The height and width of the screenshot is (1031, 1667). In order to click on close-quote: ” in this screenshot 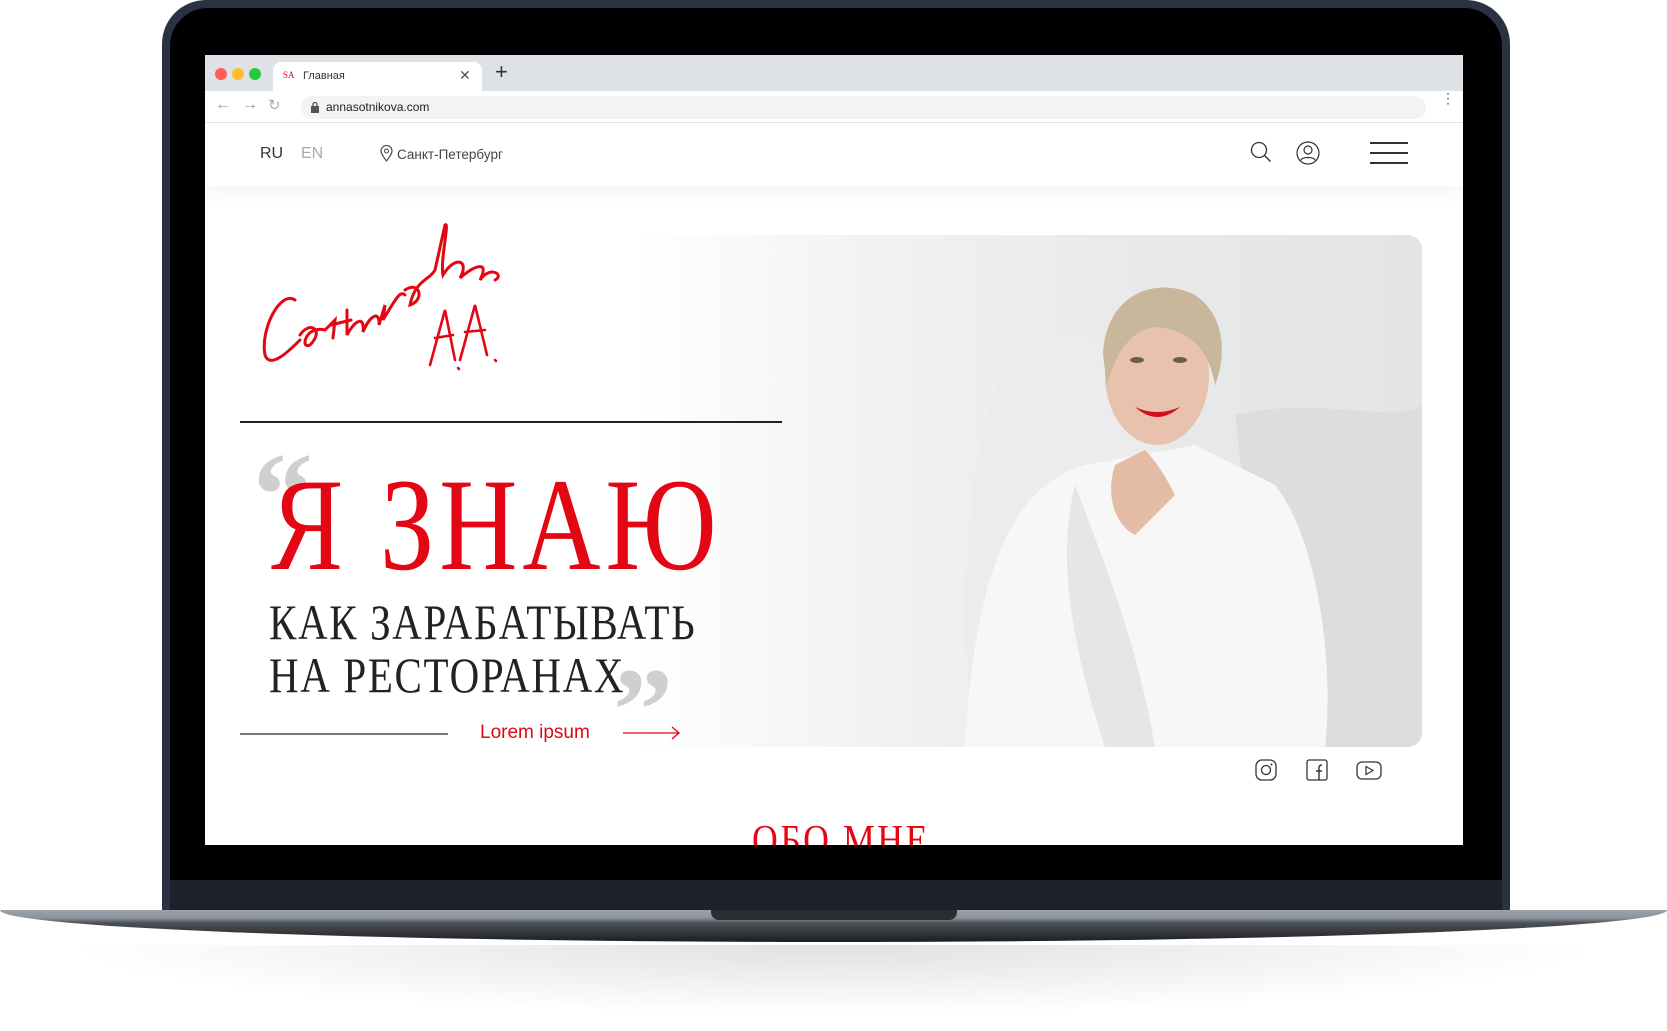, I will do `click(643, 709)`.